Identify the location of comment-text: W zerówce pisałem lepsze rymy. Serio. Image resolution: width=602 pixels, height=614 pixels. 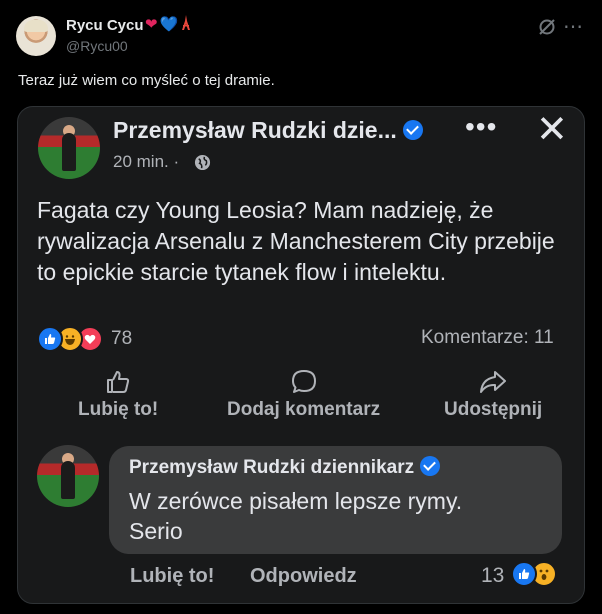
(296, 516).